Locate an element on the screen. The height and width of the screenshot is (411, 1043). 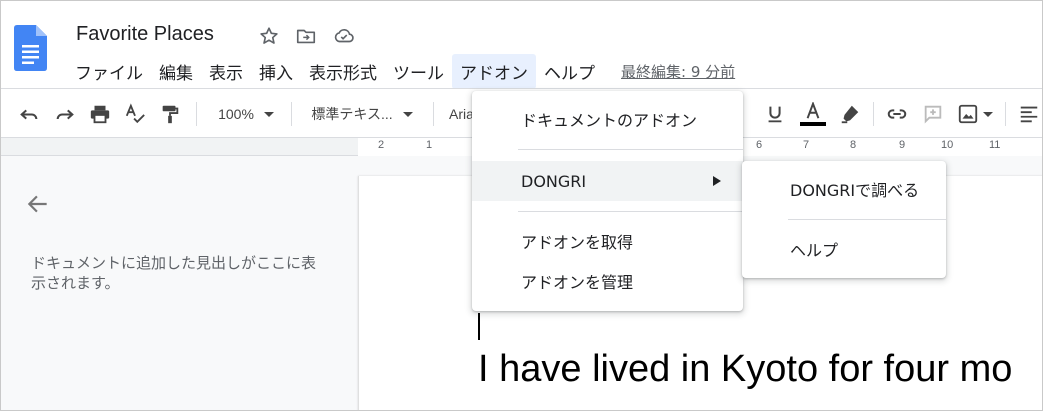
move-to-folder-icon is located at coordinates (306, 36).